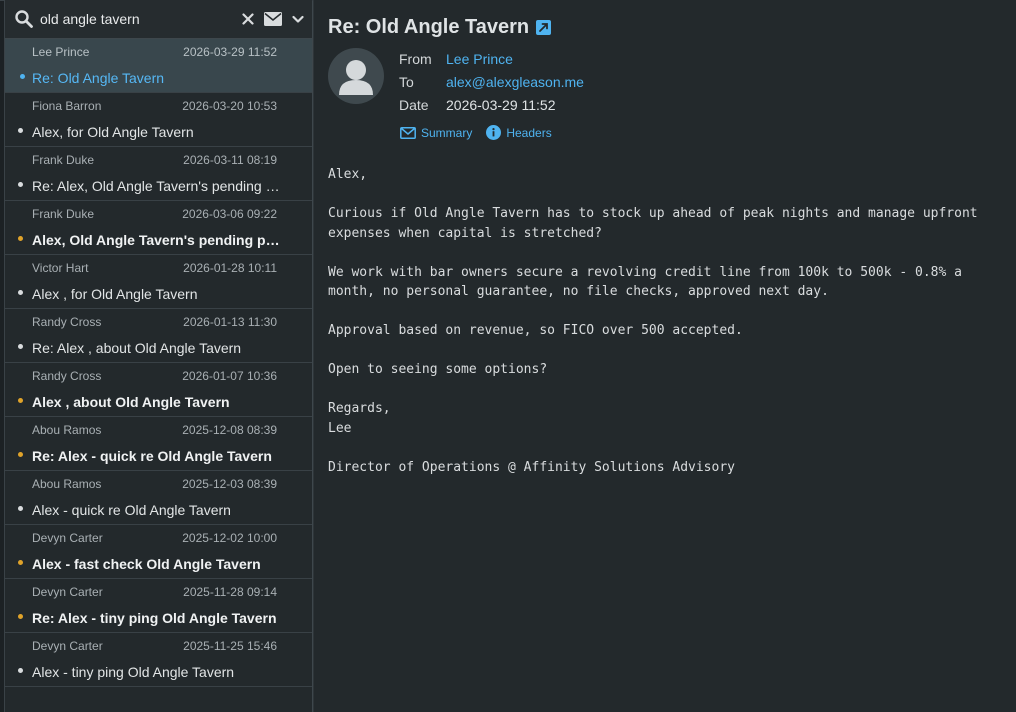 Image resolution: width=1016 pixels, height=712 pixels. What do you see at coordinates (133, 672) in the screenshot?
I see `message-subject: Alex - tiny ping Old Angle Tavern` at bounding box center [133, 672].